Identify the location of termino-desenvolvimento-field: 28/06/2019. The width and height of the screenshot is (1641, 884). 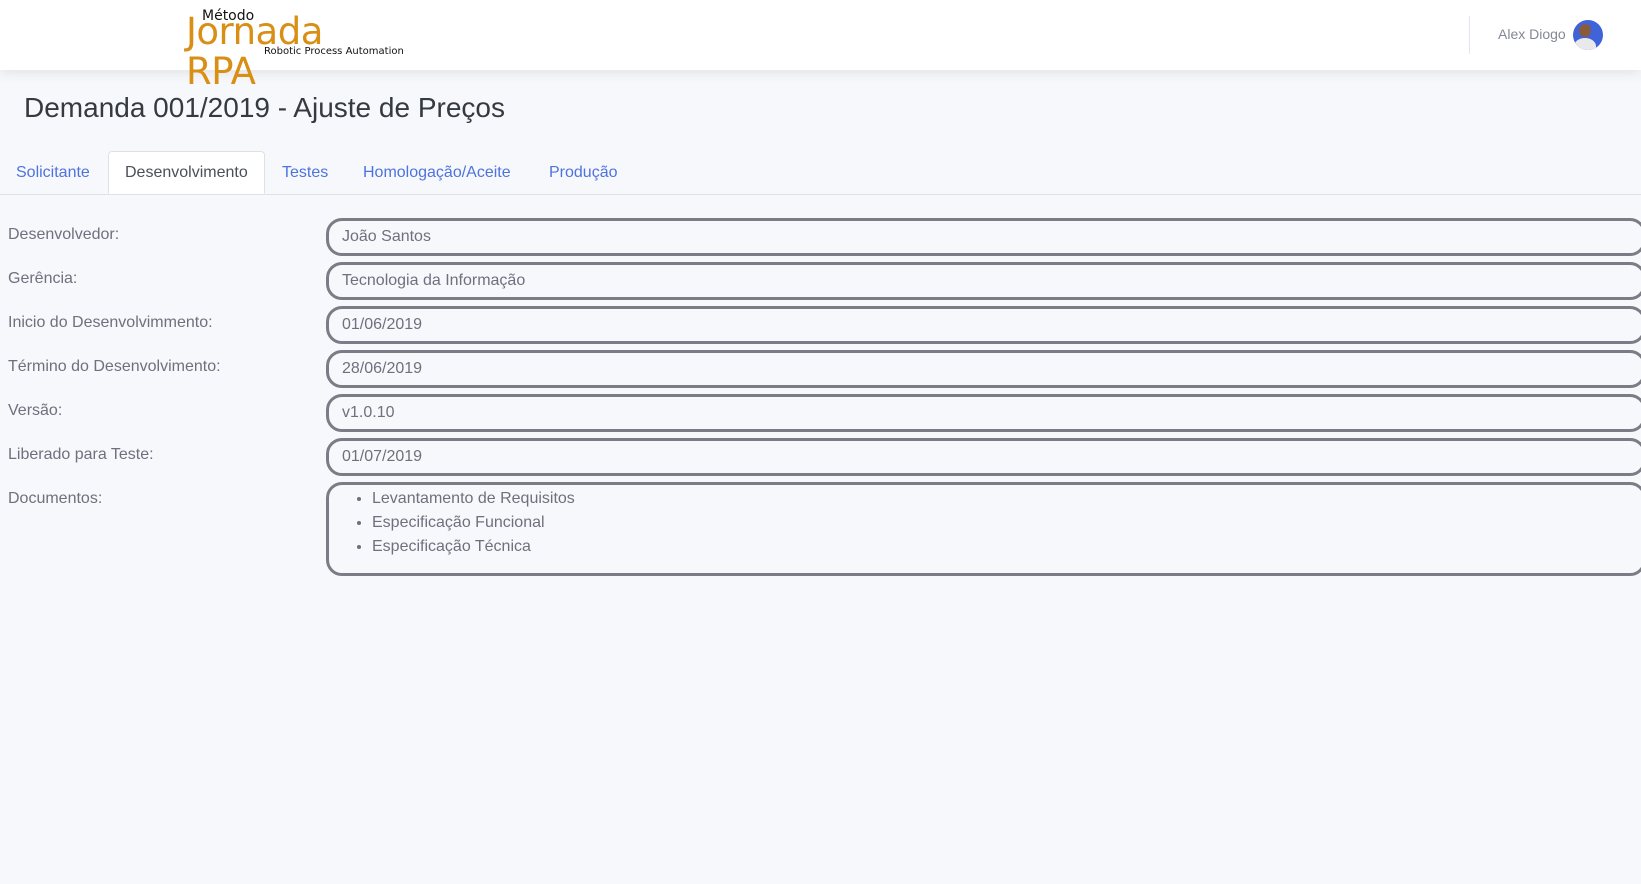
(983, 369).